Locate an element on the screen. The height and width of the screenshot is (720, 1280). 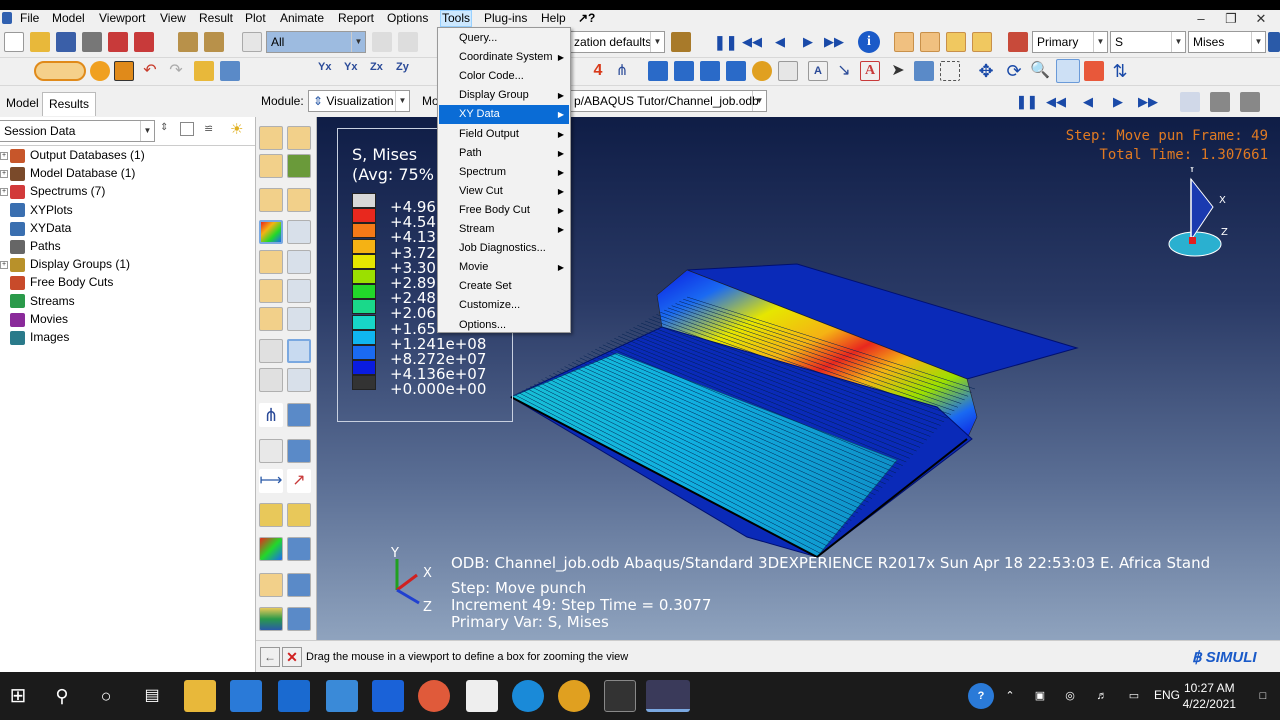
animation-options-icon is located at coordinates (299, 380).